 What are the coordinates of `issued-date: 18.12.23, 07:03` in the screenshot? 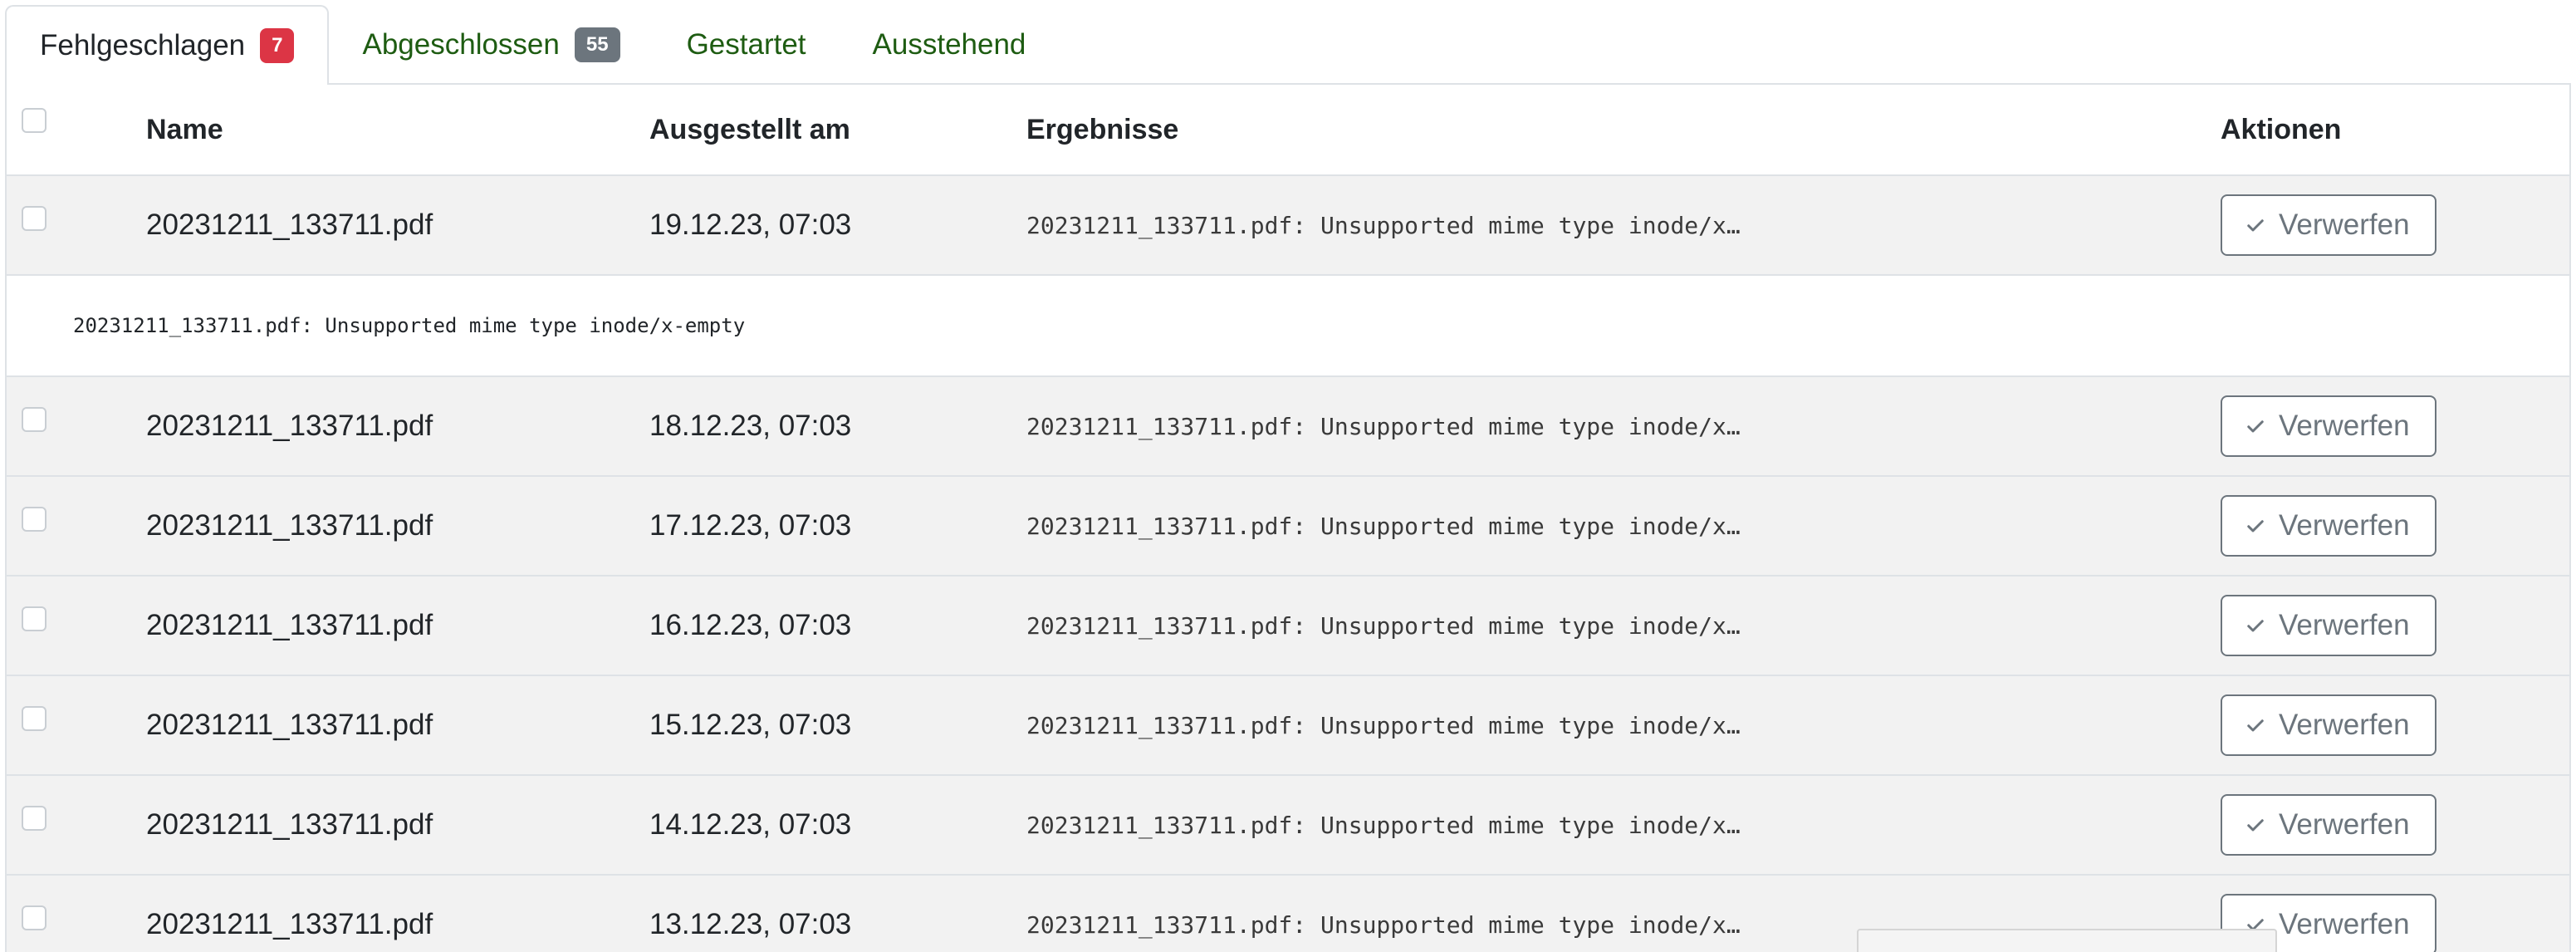 It's located at (751, 426).